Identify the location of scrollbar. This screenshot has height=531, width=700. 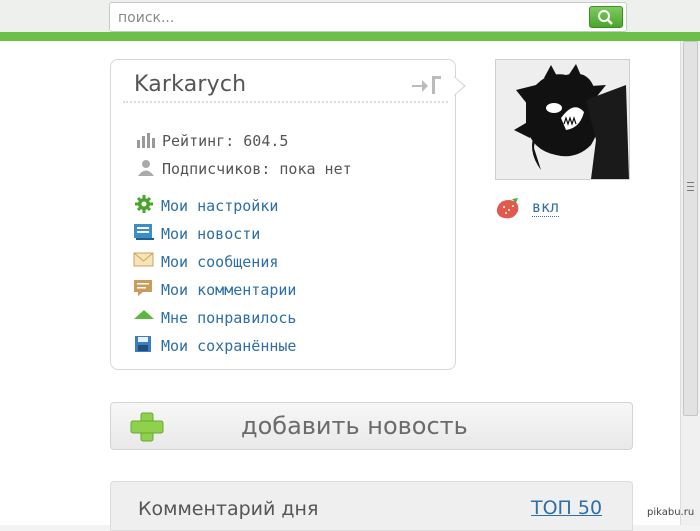
(690, 283).